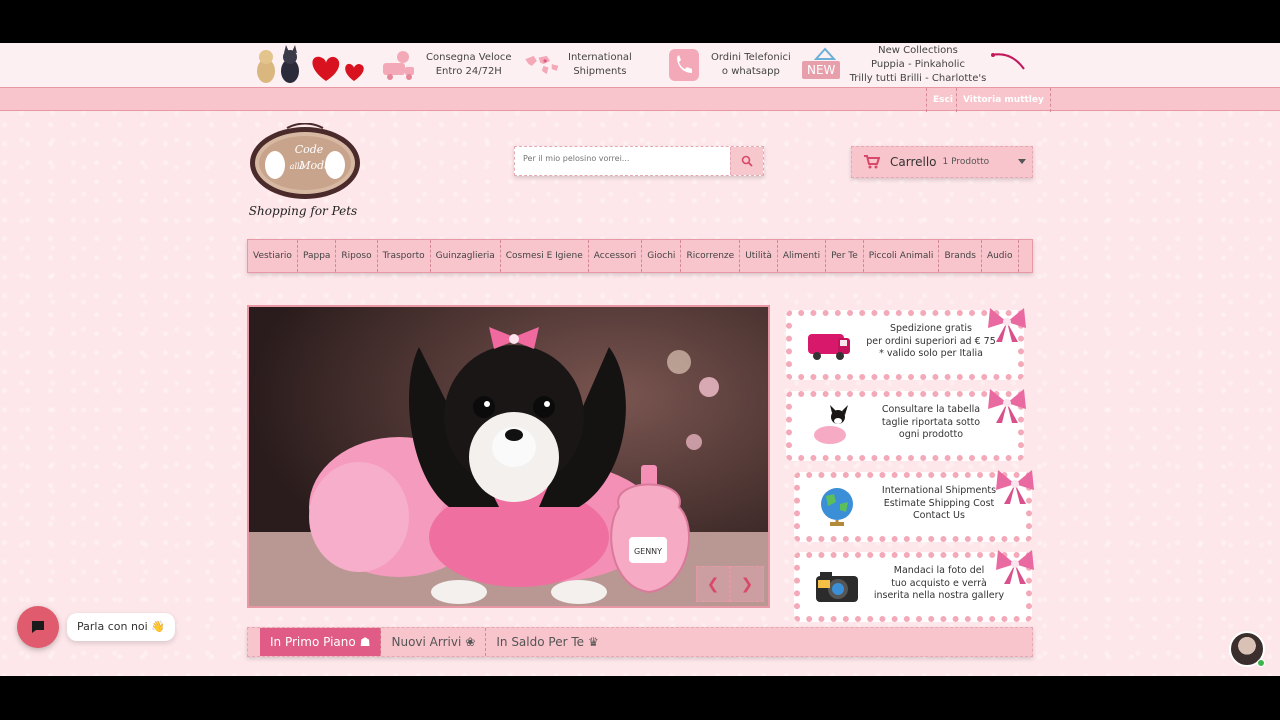 The height and width of the screenshot is (720, 1280). What do you see at coordinates (399, 65) in the screenshot?
I see `delivery-truck-icon` at bounding box center [399, 65].